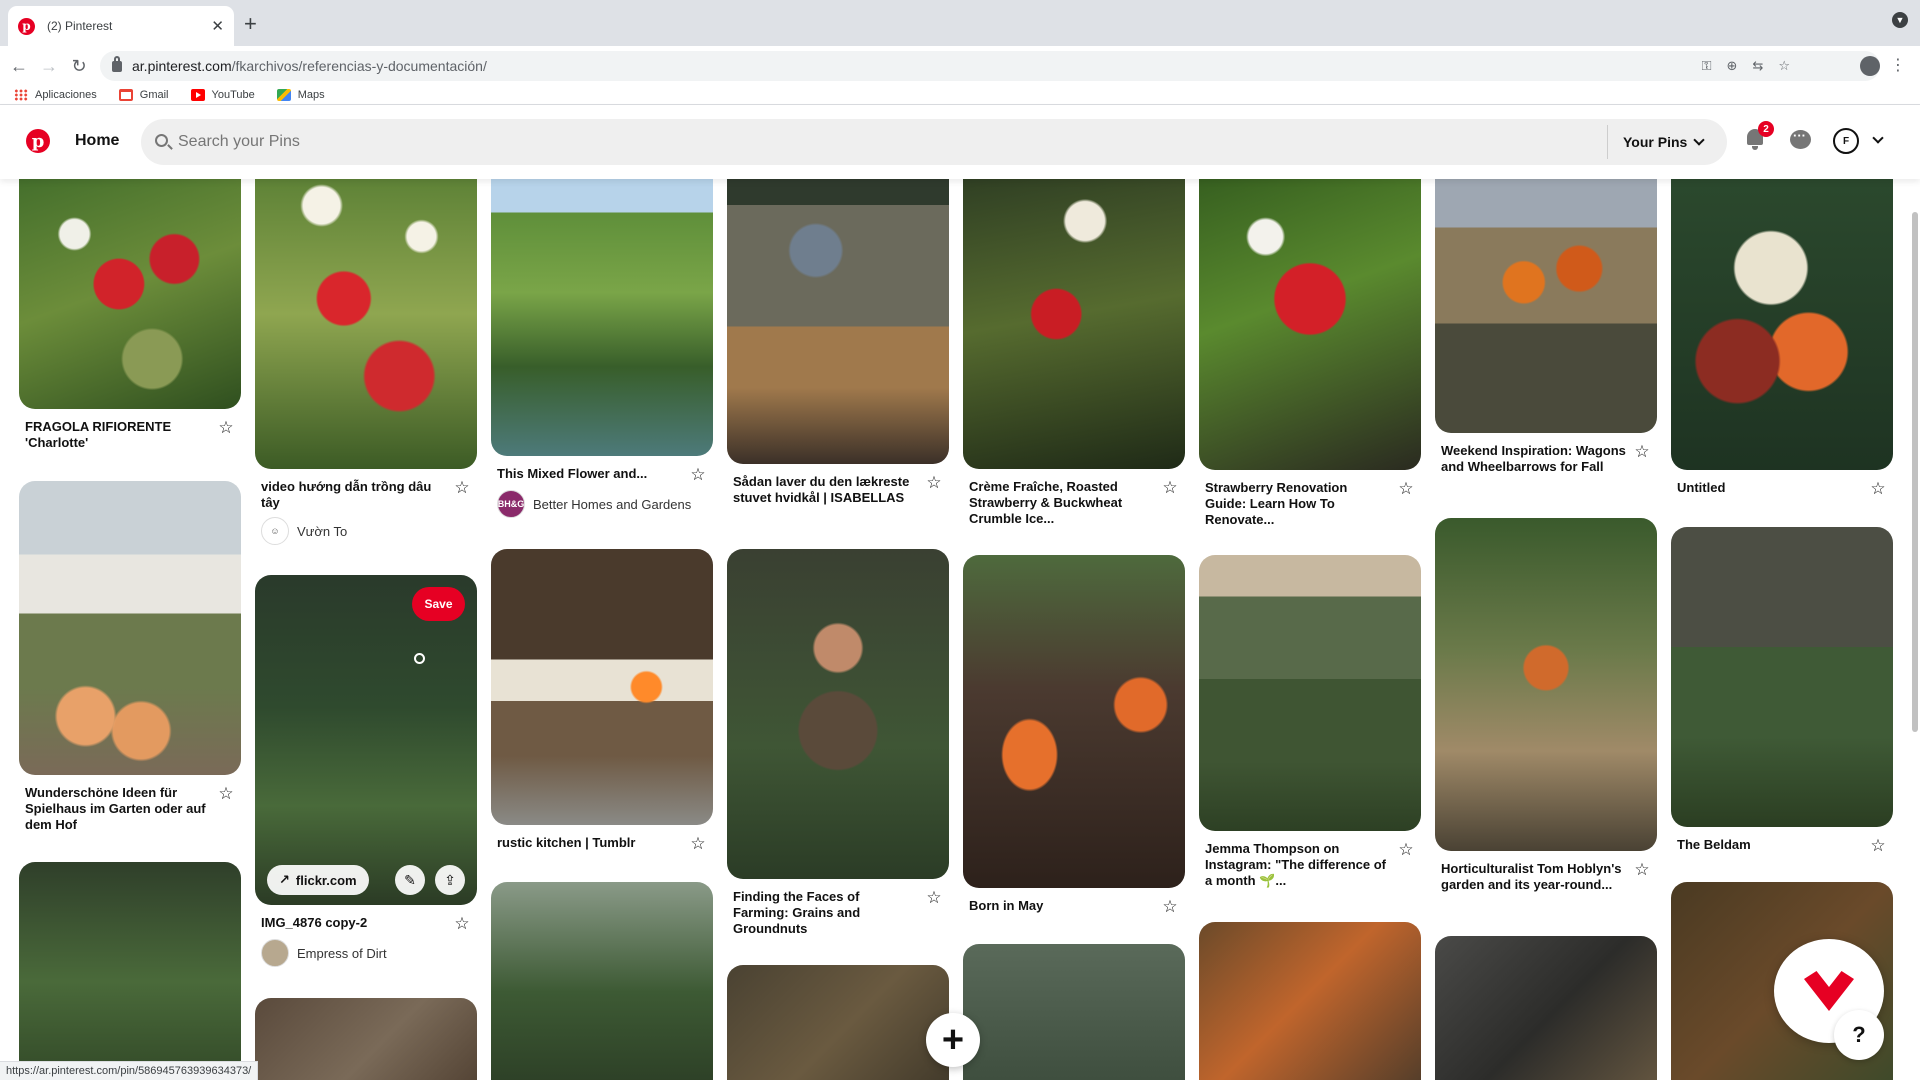  I want to click on bookmark-star-icon: ☆, so click(1784, 66).